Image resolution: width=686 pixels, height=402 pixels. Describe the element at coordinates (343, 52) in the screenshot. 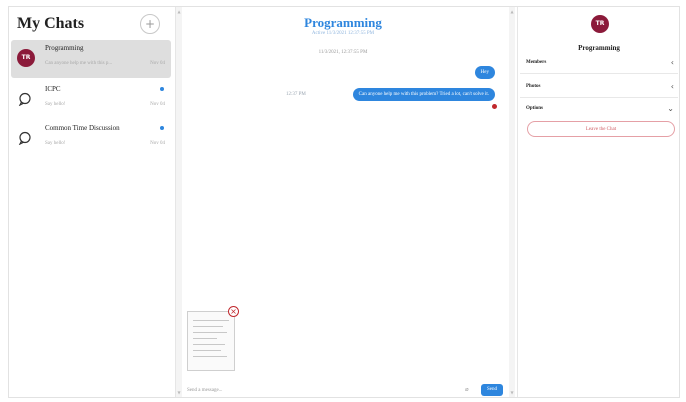

I see `date-separator: 11/3/2021, 12:37:55 PM` at that location.